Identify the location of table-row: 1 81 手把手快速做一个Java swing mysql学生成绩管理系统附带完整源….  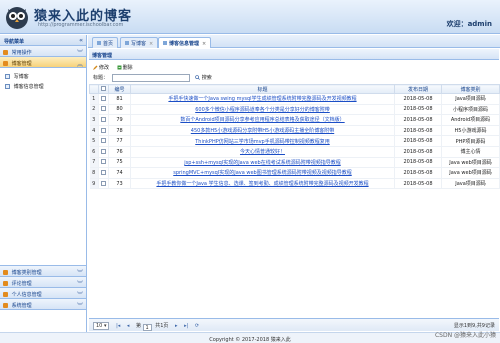
(294, 99).